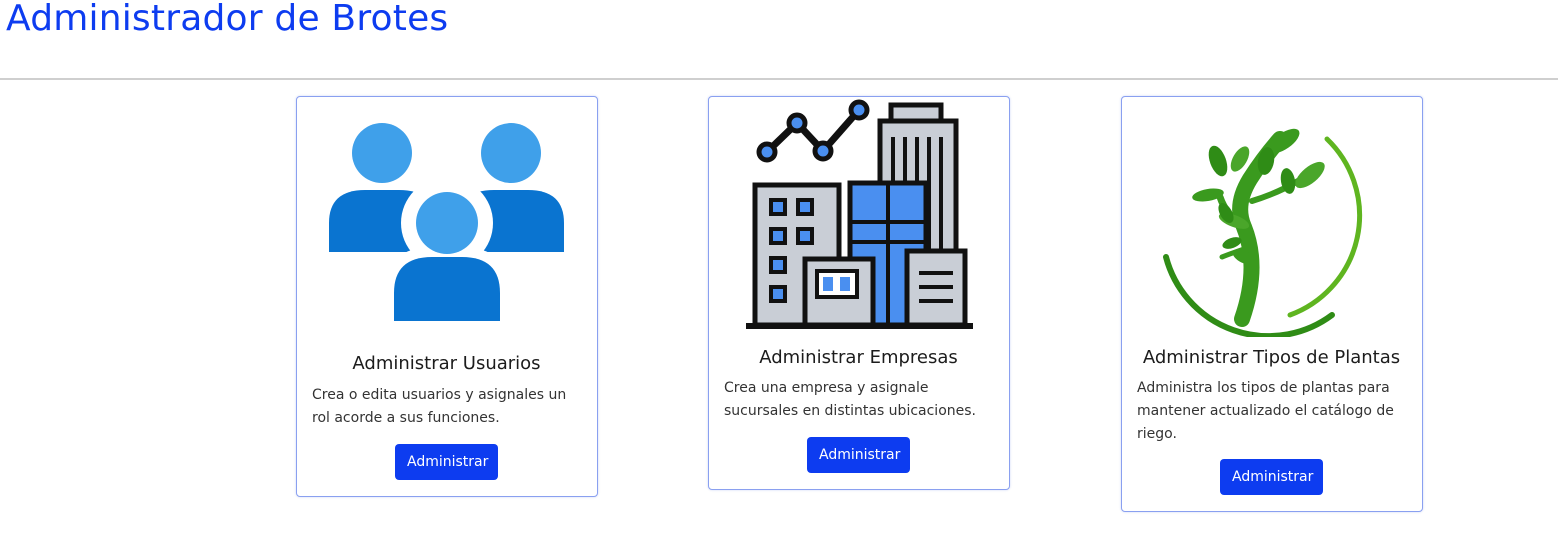 The height and width of the screenshot is (533, 1558). What do you see at coordinates (227, 19) in the screenshot?
I see `page-title: Administrador de Brotes` at bounding box center [227, 19].